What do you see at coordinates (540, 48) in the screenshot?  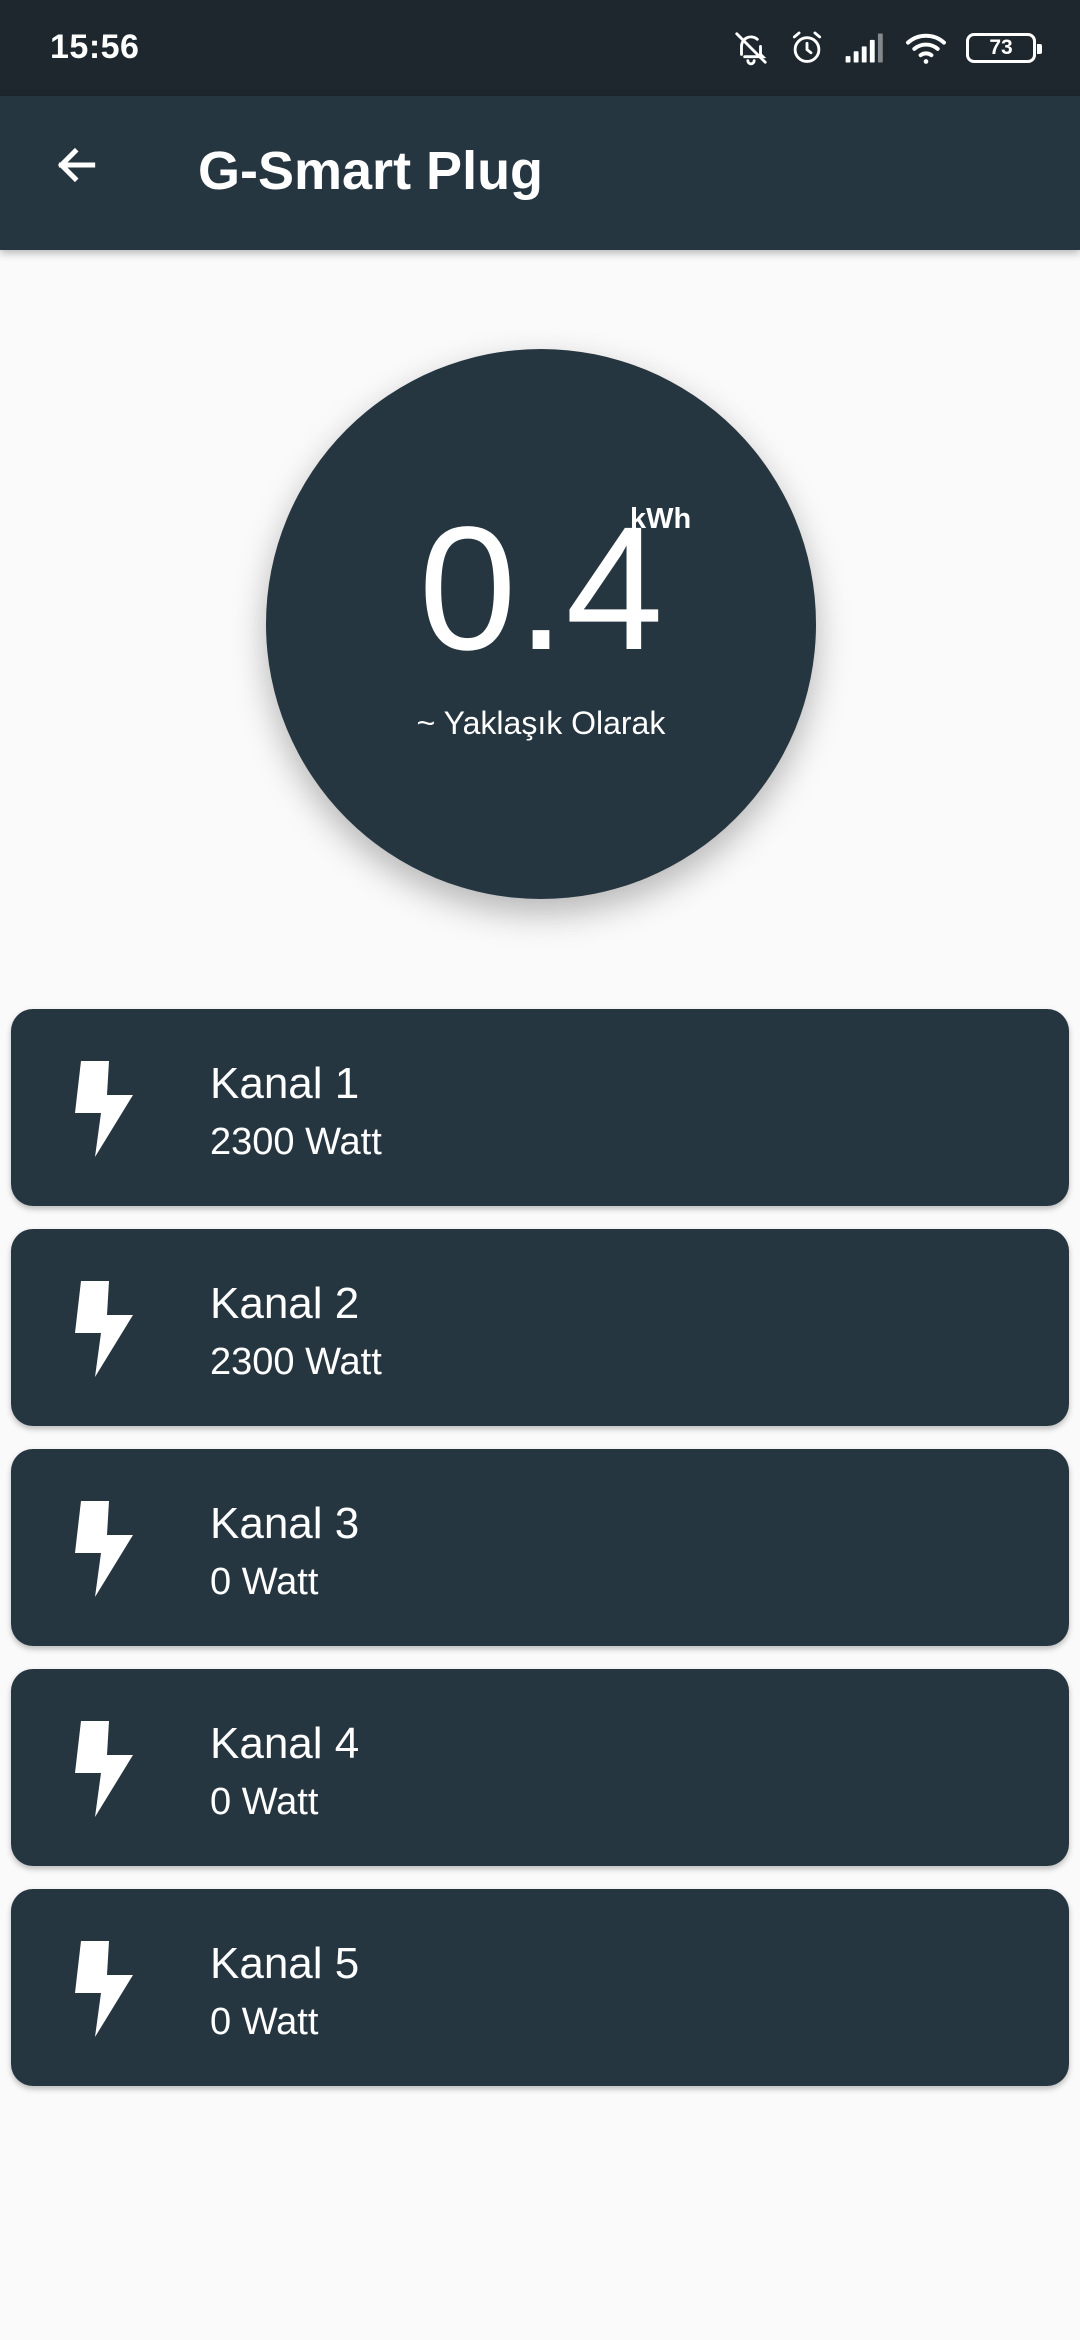 I see `status-bar: 15:56 73` at bounding box center [540, 48].